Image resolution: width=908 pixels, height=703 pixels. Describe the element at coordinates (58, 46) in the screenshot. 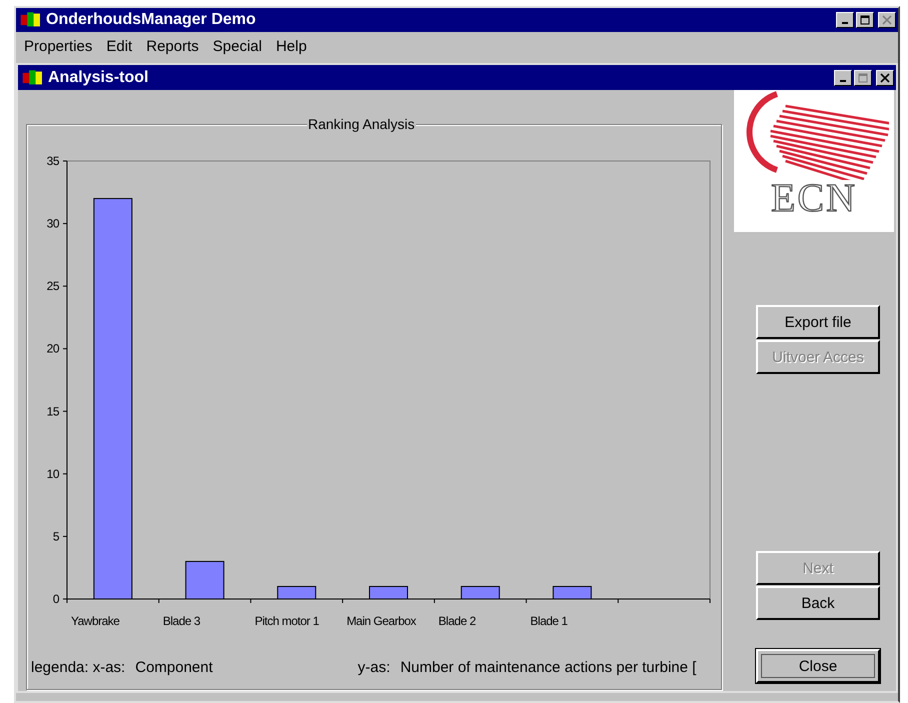

I see `menu-item: Properties` at that location.